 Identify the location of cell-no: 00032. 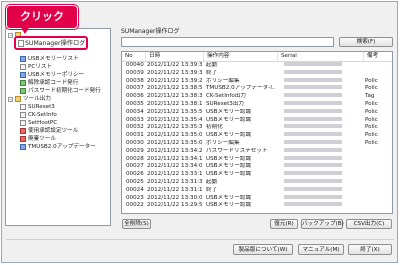
(135, 127).